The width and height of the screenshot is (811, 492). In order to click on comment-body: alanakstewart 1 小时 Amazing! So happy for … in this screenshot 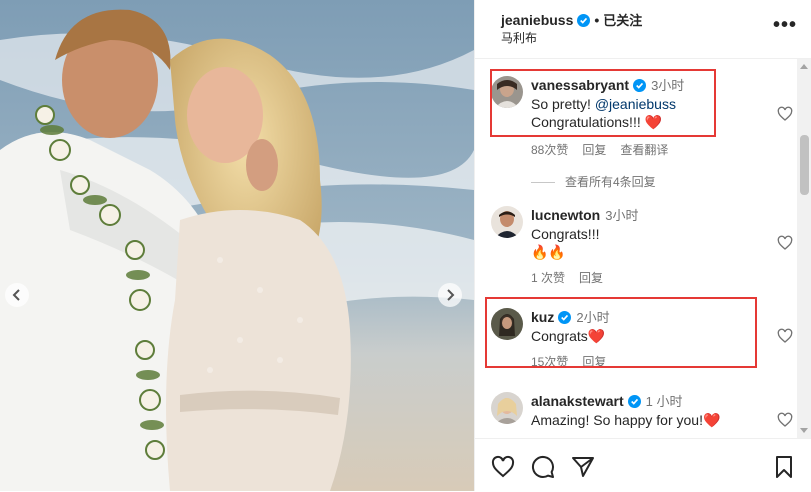, I will do `click(646, 410)`.